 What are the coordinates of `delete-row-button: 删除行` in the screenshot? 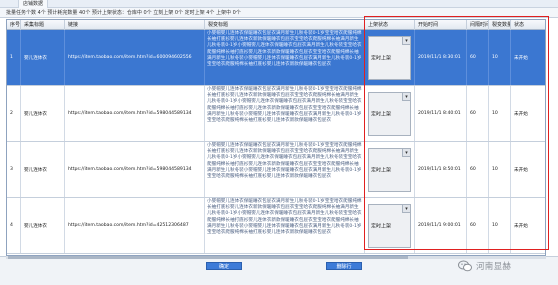 It's located at (344, 266).